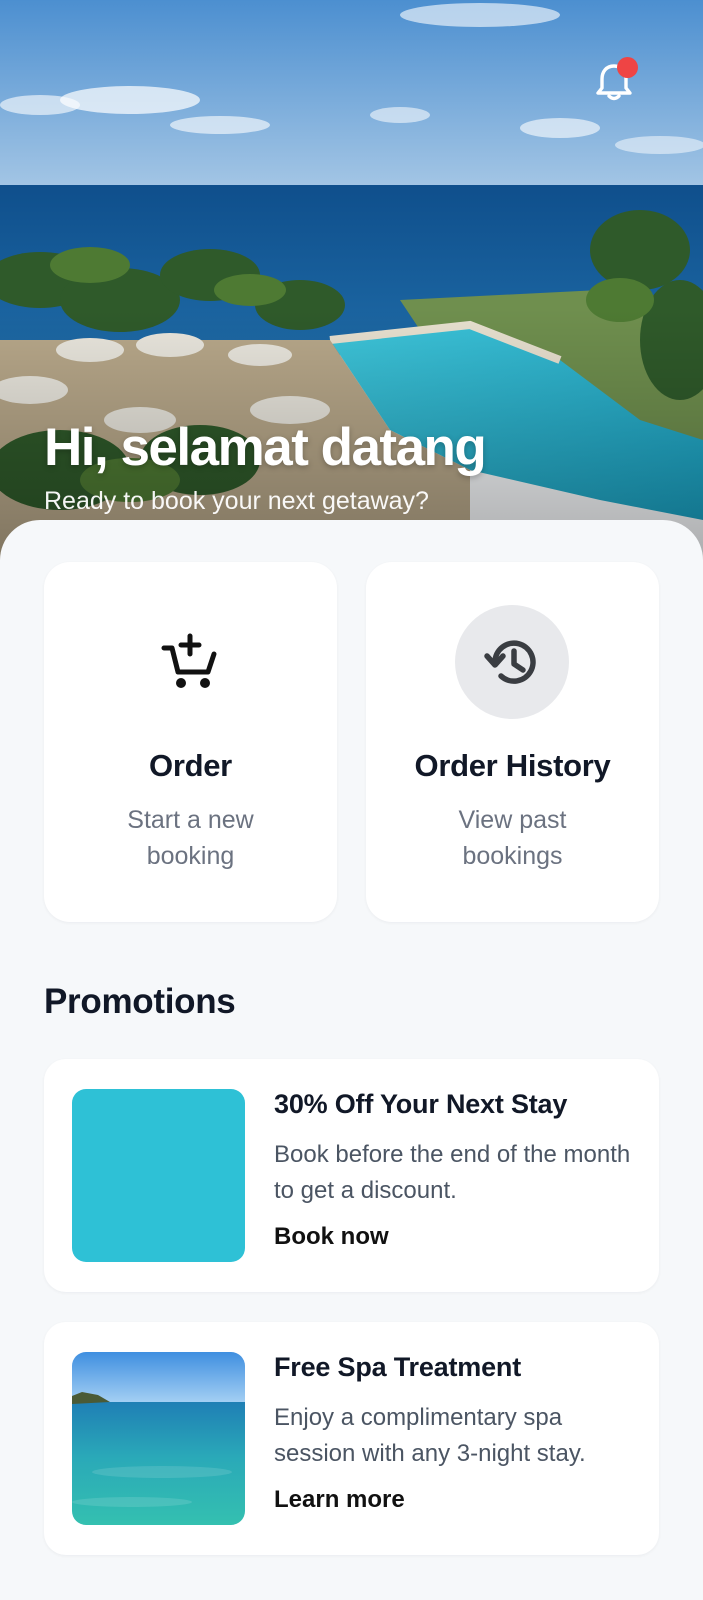  What do you see at coordinates (397, 1367) in the screenshot?
I see `promo-title: Free Spa Treatment` at bounding box center [397, 1367].